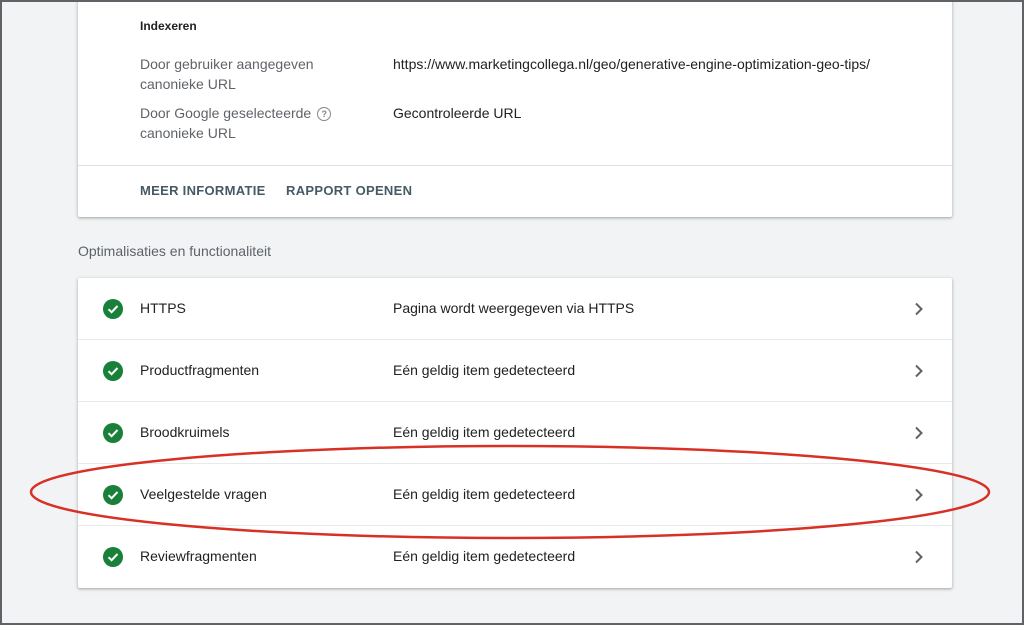  What do you see at coordinates (515, 165) in the screenshot?
I see `card-divider` at bounding box center [515, 165].